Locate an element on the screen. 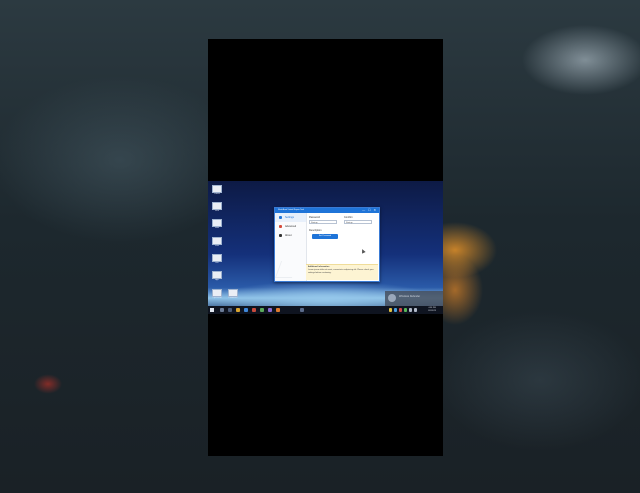 The image size is (640, 493). desktop-icon-4: Mail is located at coordinates (217, 242).